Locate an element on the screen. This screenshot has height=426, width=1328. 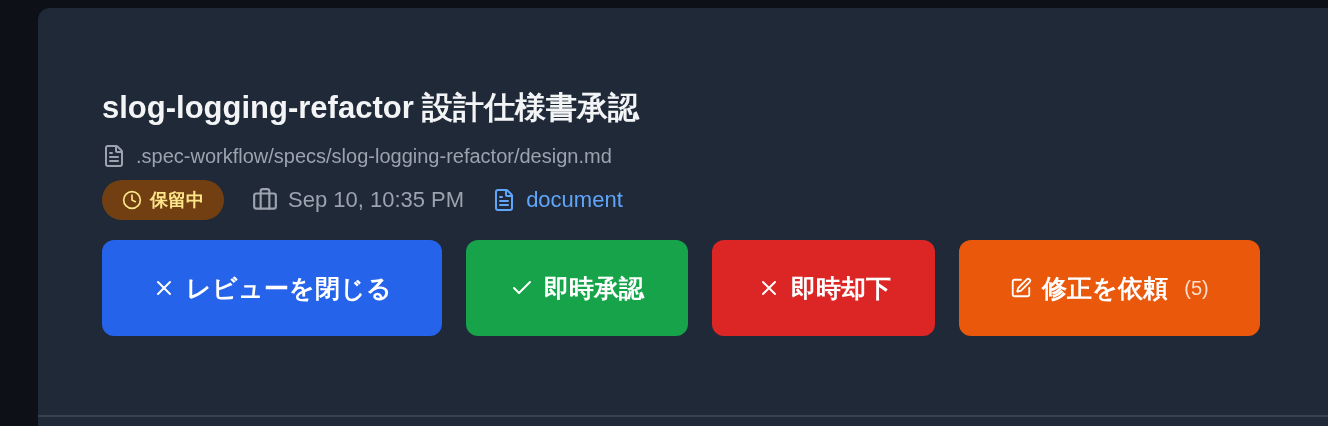
file-path: .spec-workflow/specs/slog-logging-refactor/design.md is located at coordinates (374, 156).